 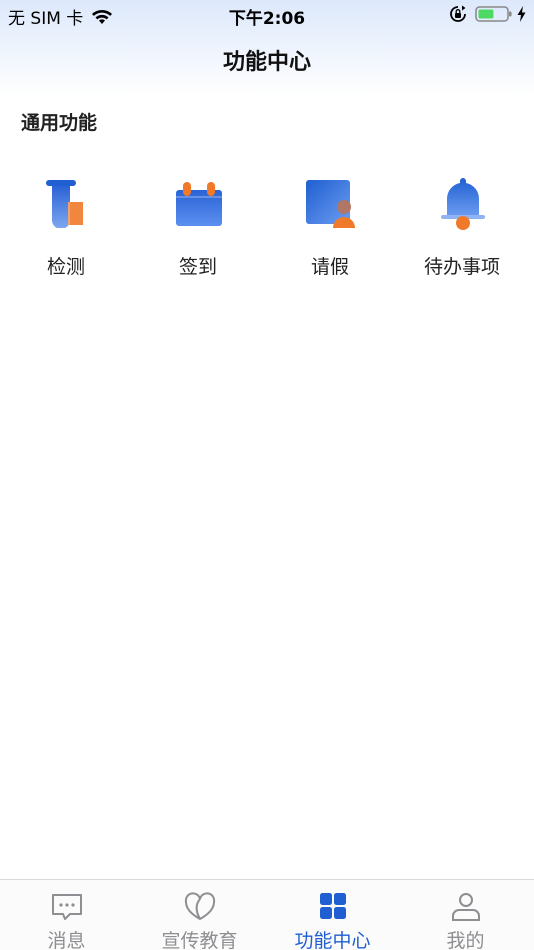 I want to click on message-icon, so click(x=66, y=907).